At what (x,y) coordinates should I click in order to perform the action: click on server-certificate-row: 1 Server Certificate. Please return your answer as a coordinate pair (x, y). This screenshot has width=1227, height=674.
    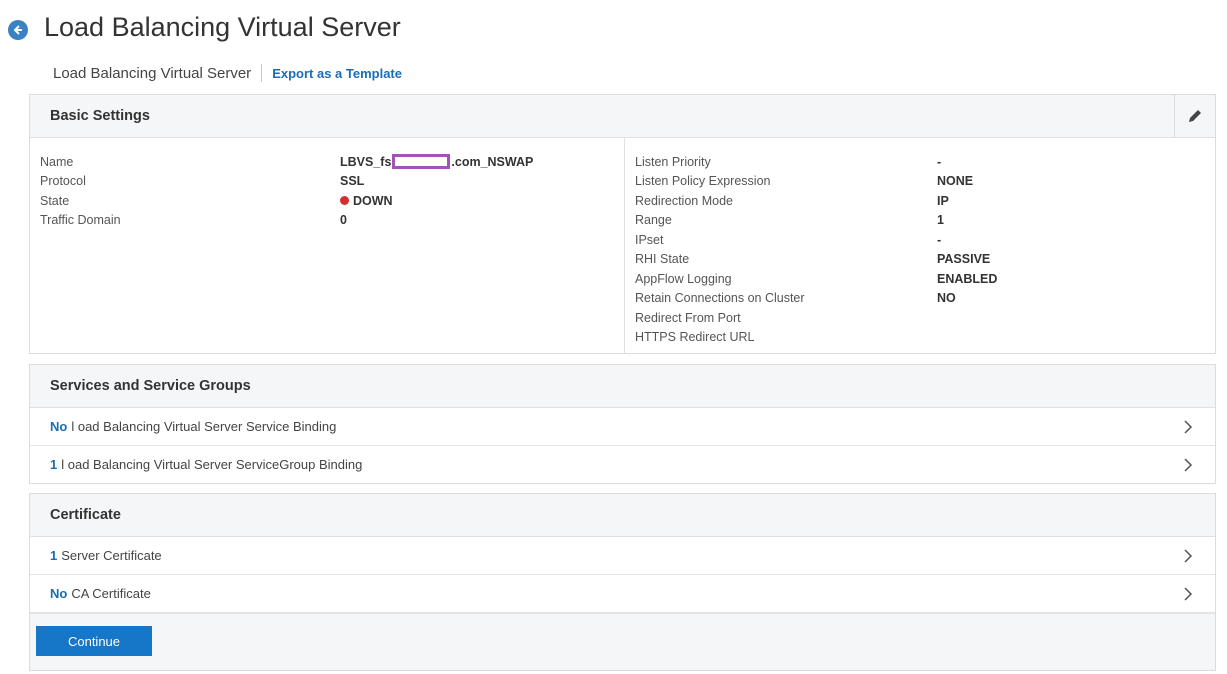
    Looking at the image, I should click on (622, 556).